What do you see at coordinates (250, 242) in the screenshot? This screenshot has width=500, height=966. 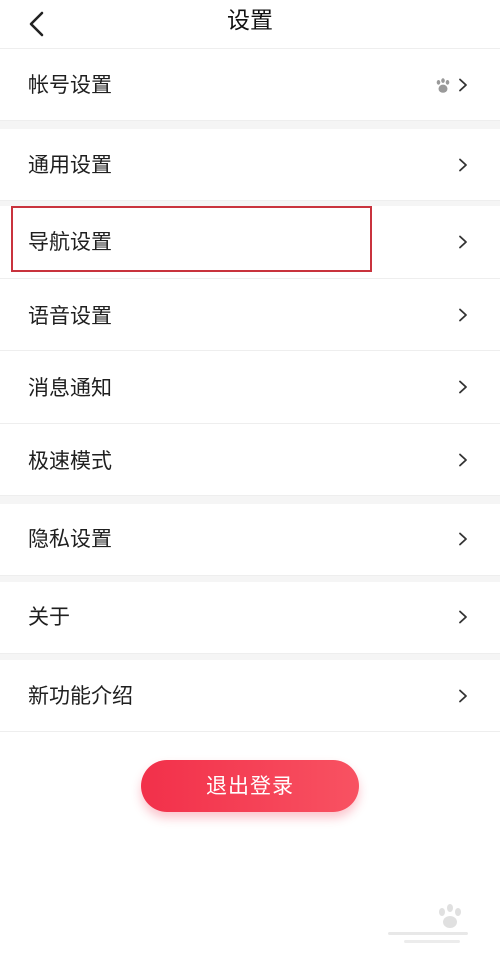 I see `settings-row-navigation: 导航设置` at bounding box center [250, 242].